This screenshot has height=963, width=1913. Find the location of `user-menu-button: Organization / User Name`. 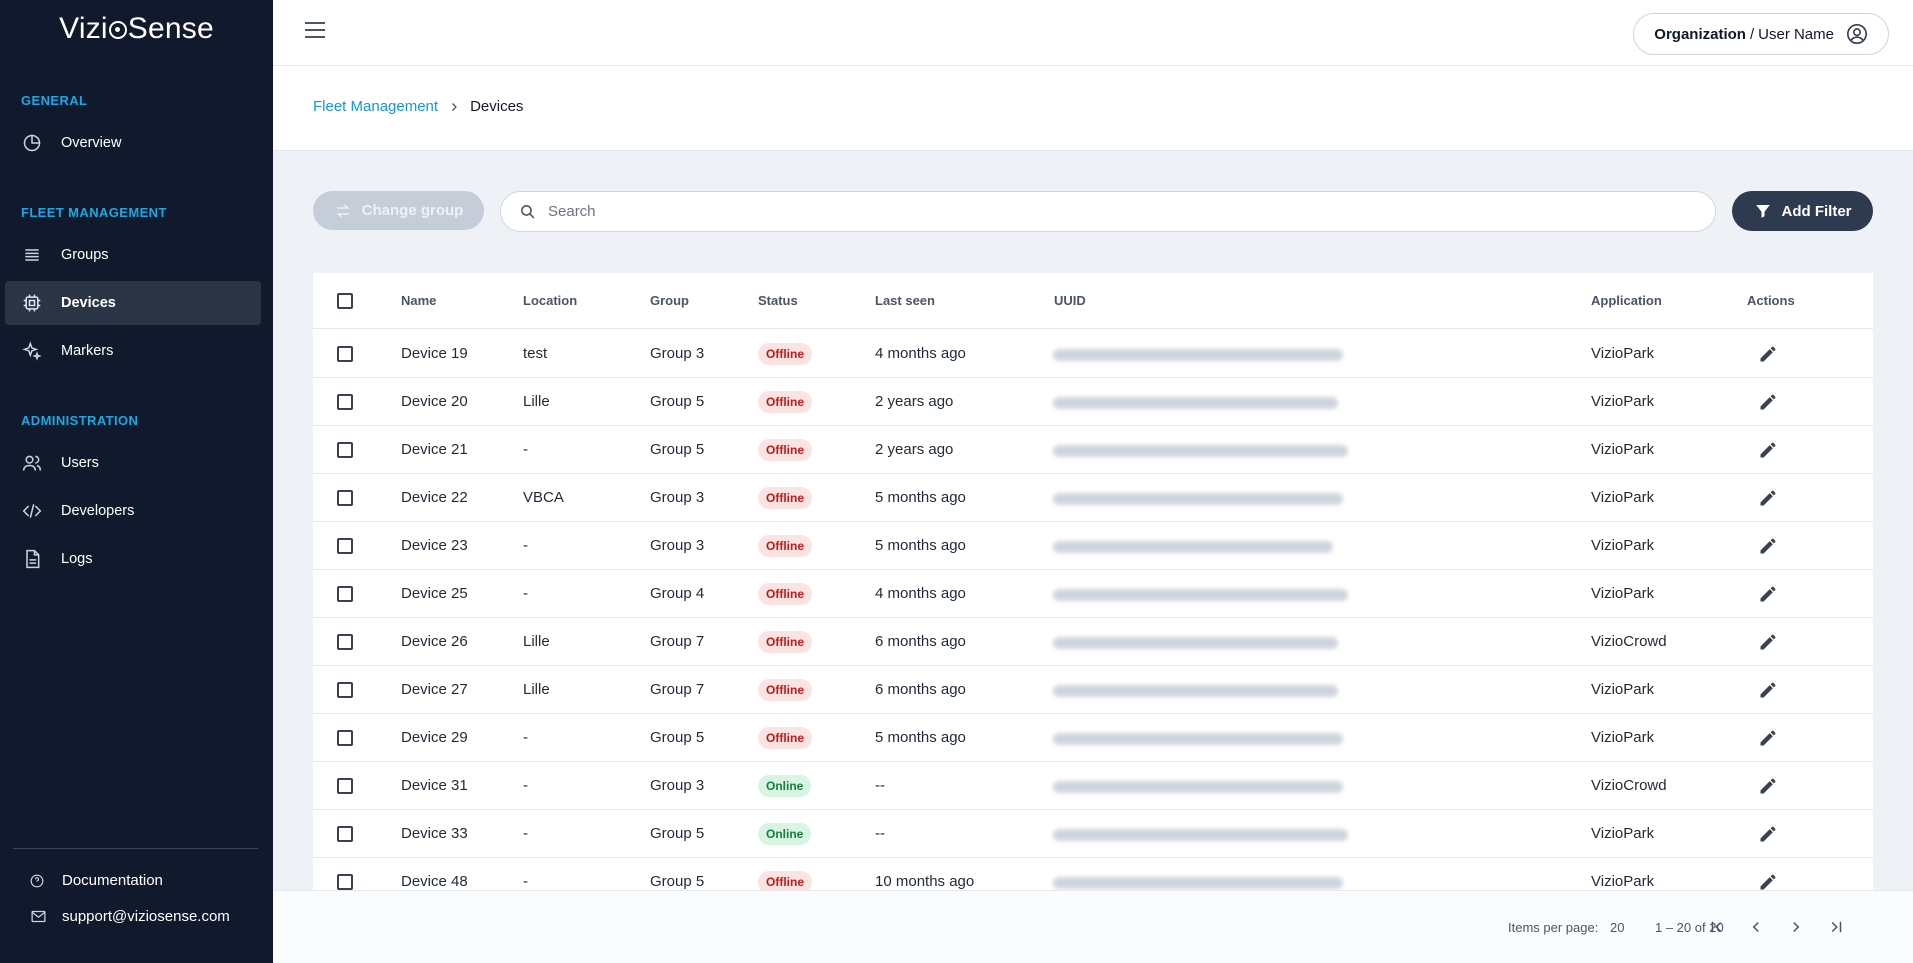

user-menu-button: Organization / User Name is located at coordinates (1761, 34).